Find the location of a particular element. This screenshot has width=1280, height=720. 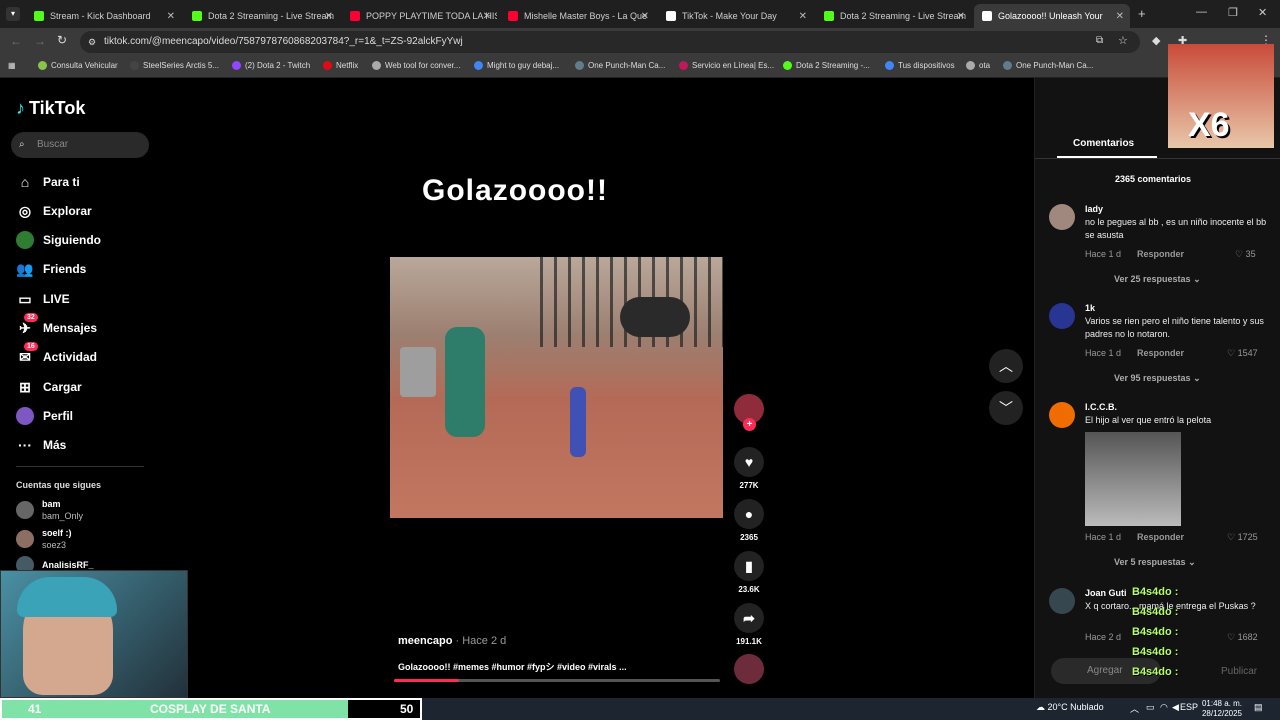

tab-search-button: ▾ is located at coordinates (13, 14).